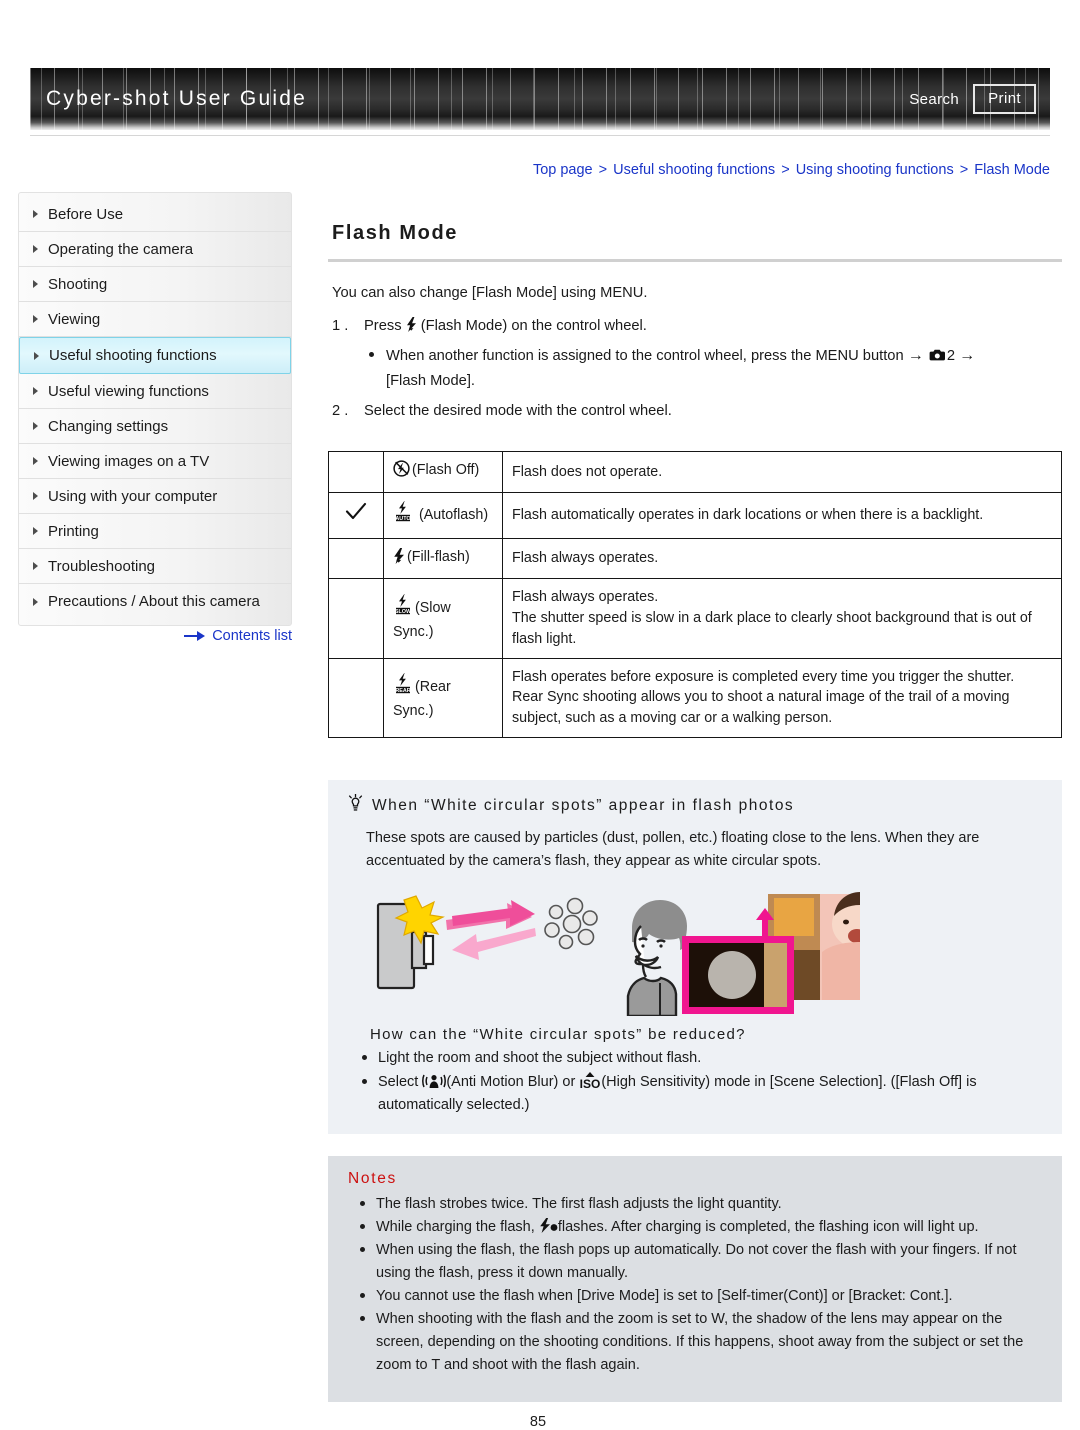 The height and width of the screenshot is (1430, 1080). I want to click on search-link: Search, so click(934, 99).